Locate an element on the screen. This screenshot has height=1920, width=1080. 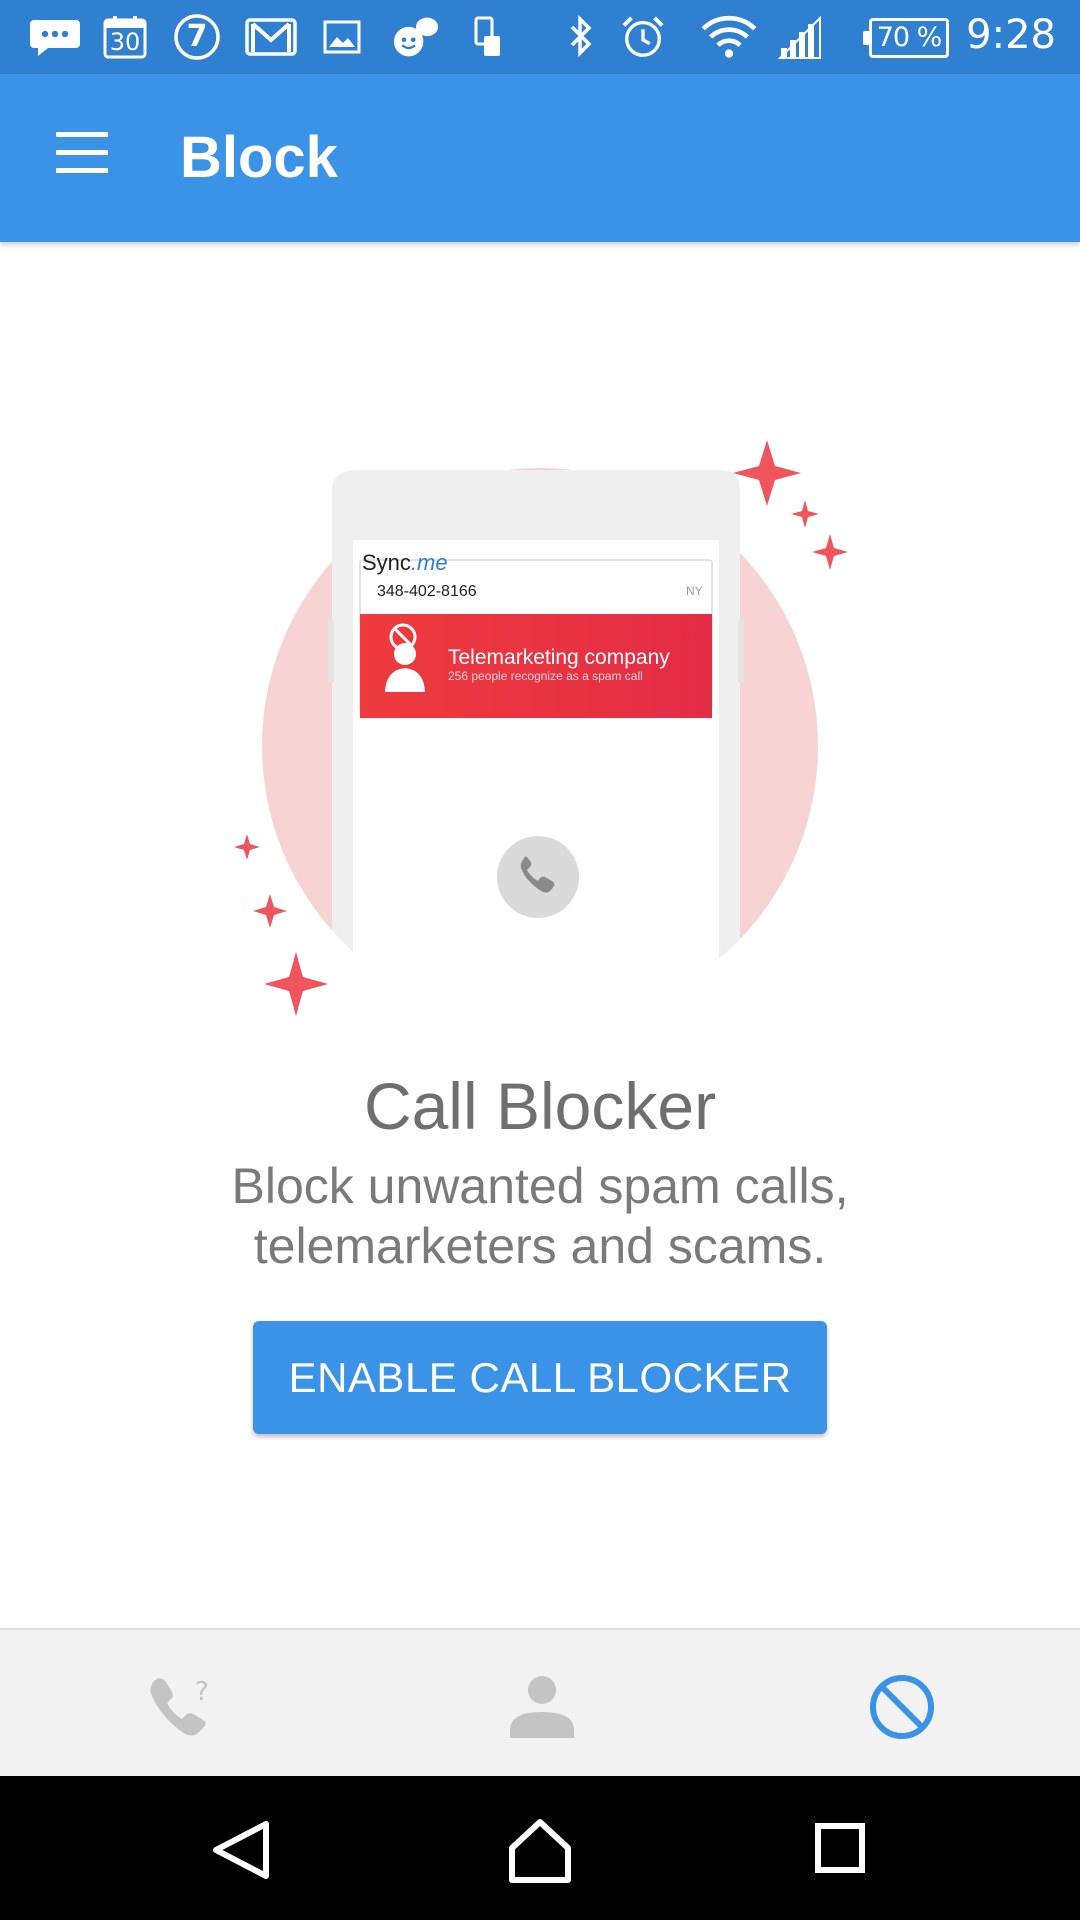
signal-icon is located at coordinates (799, 37).